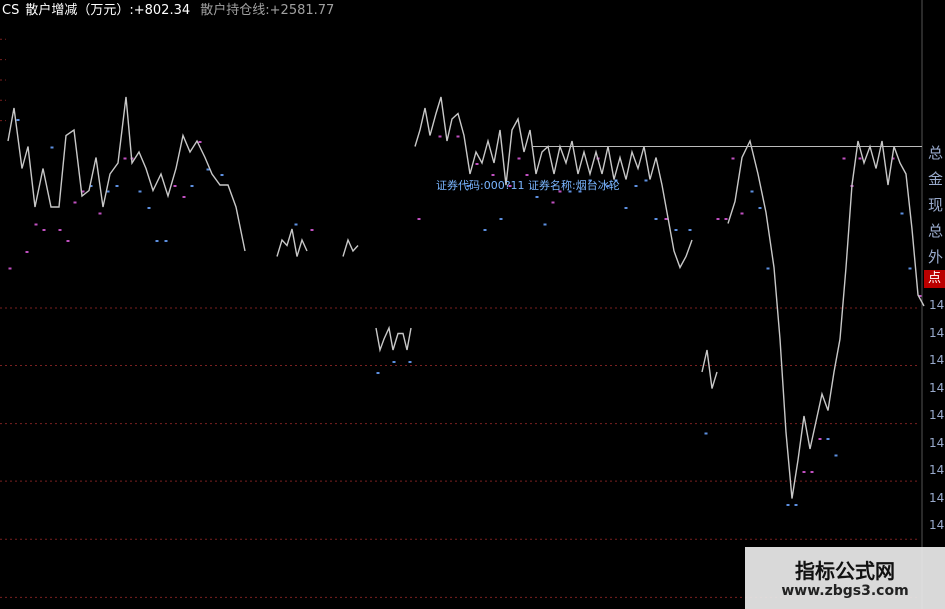  What do you see at coordinates (528, 185) in the screenshot?
I see `security-tooltip: 证券代码:000?11 证券名称:烟台冰轮` at bounding box center [528, 185].